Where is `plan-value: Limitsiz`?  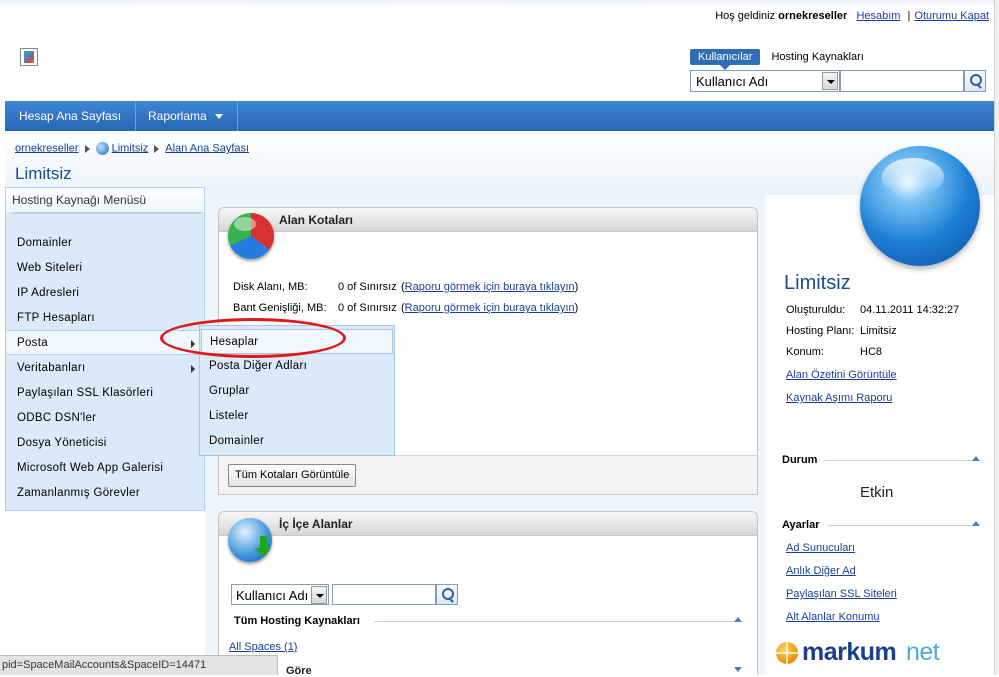 plan-value: Limitsiz is located at coordinates (878, 331).